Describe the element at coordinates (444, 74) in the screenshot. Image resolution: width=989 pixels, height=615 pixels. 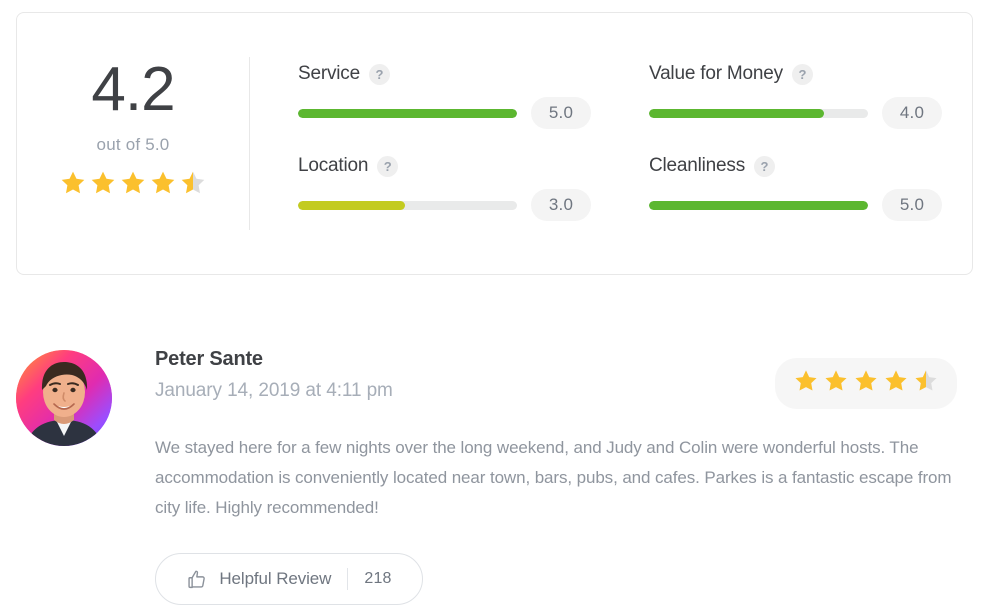
I see `criteria-label-line: Service?` at that location.